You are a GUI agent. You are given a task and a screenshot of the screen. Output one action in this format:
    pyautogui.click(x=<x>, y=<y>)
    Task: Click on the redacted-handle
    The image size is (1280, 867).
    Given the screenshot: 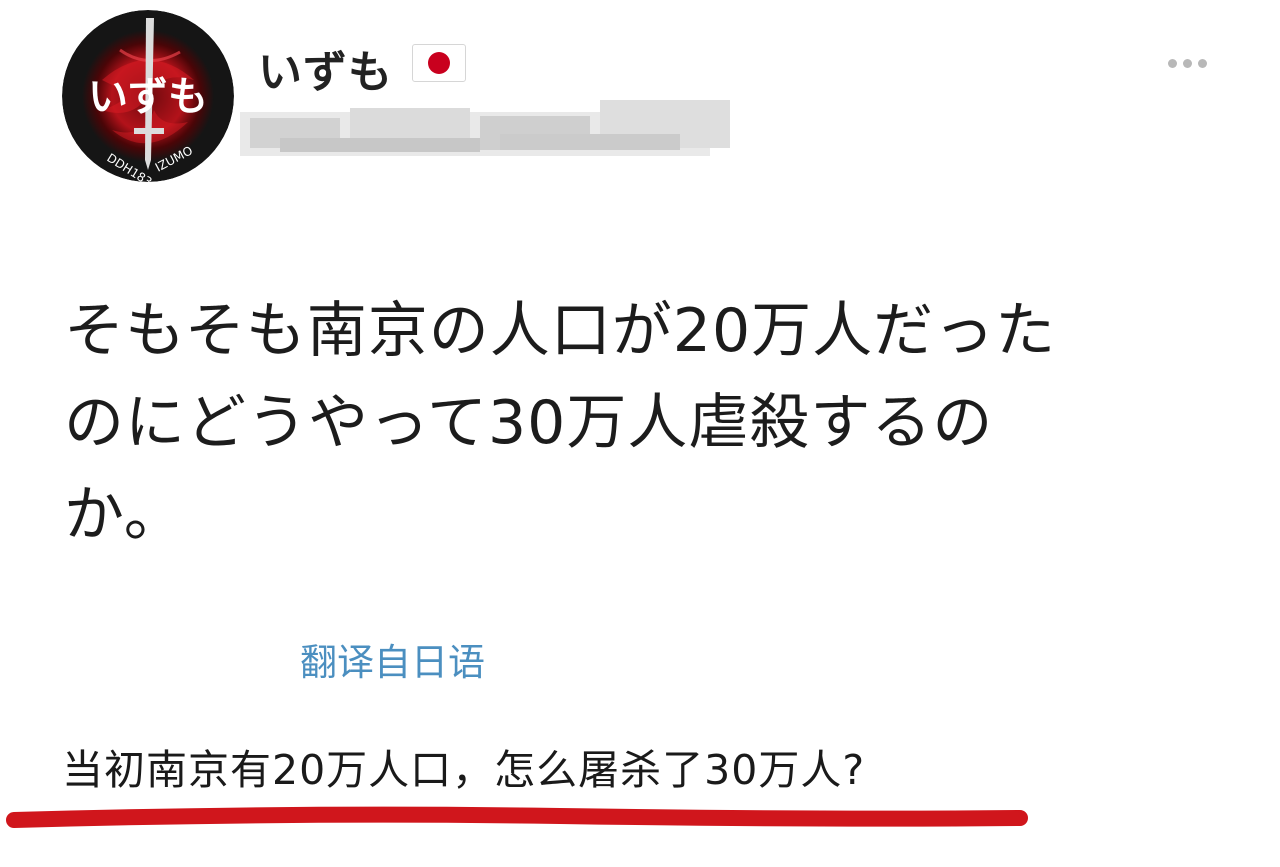 What is the action you would take?
    pyautogui.click(x=485, y=128)
    